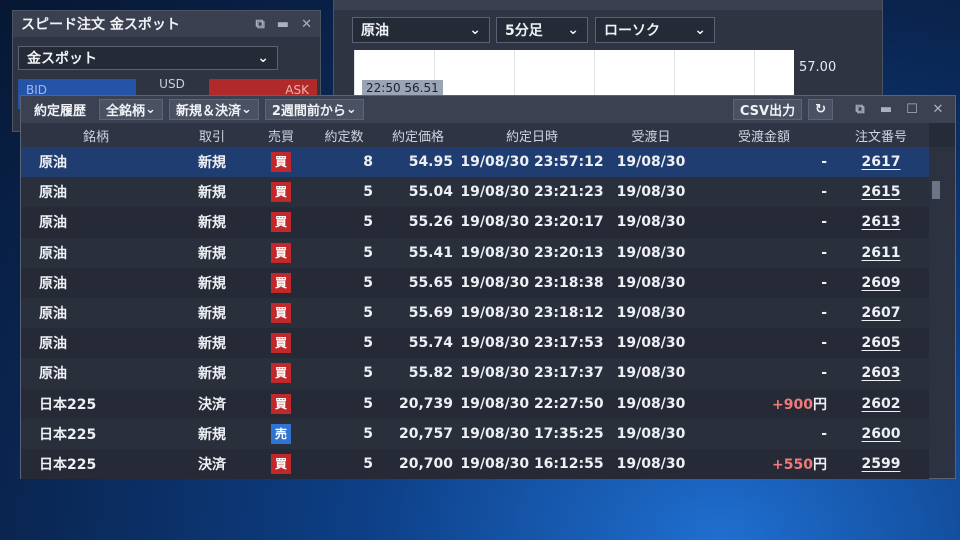 The height and width of the screenshot is (540, 960). I want to click on cell-amount: +900円, so click(764, 404).